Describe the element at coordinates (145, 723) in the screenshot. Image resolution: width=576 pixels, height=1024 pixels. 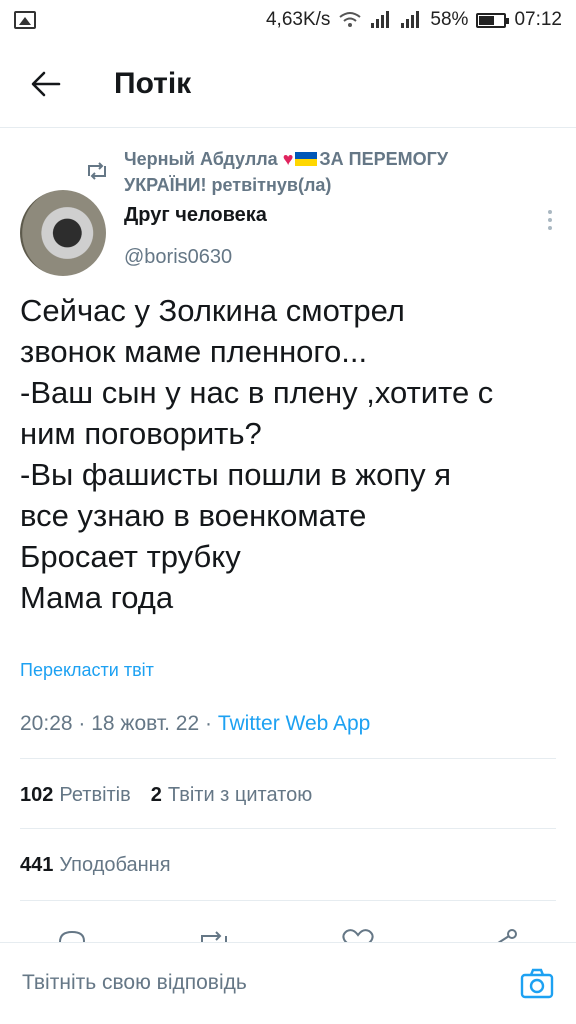
I see `tweet-date: 18 жовт. 22` at that location.